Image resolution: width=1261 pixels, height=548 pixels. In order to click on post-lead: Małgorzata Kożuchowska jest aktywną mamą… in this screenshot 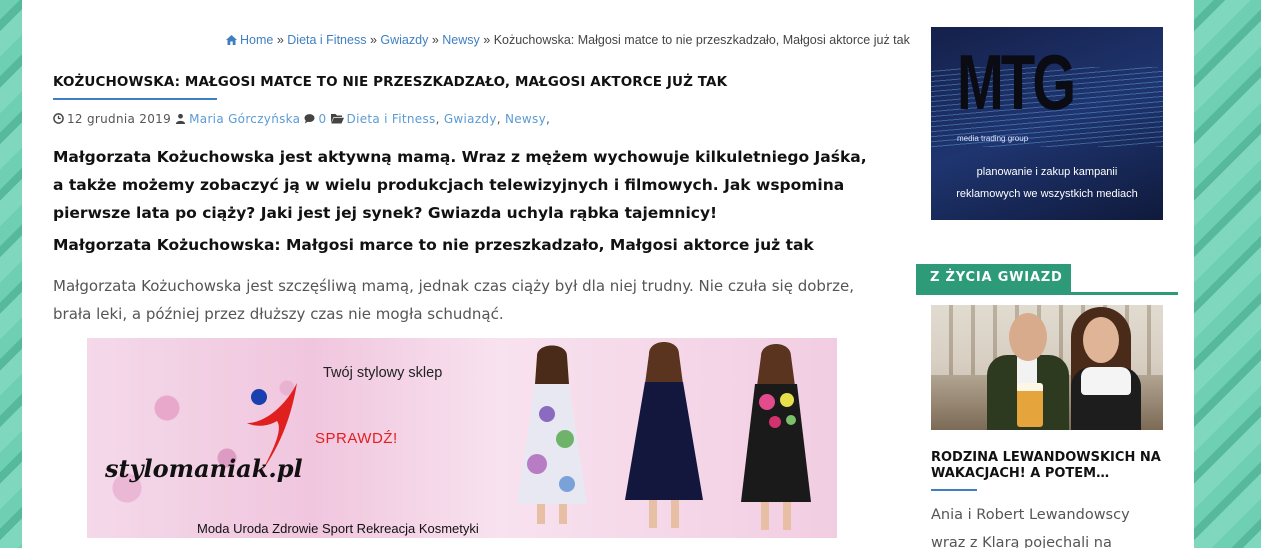, I will do `click(460, 185)`.